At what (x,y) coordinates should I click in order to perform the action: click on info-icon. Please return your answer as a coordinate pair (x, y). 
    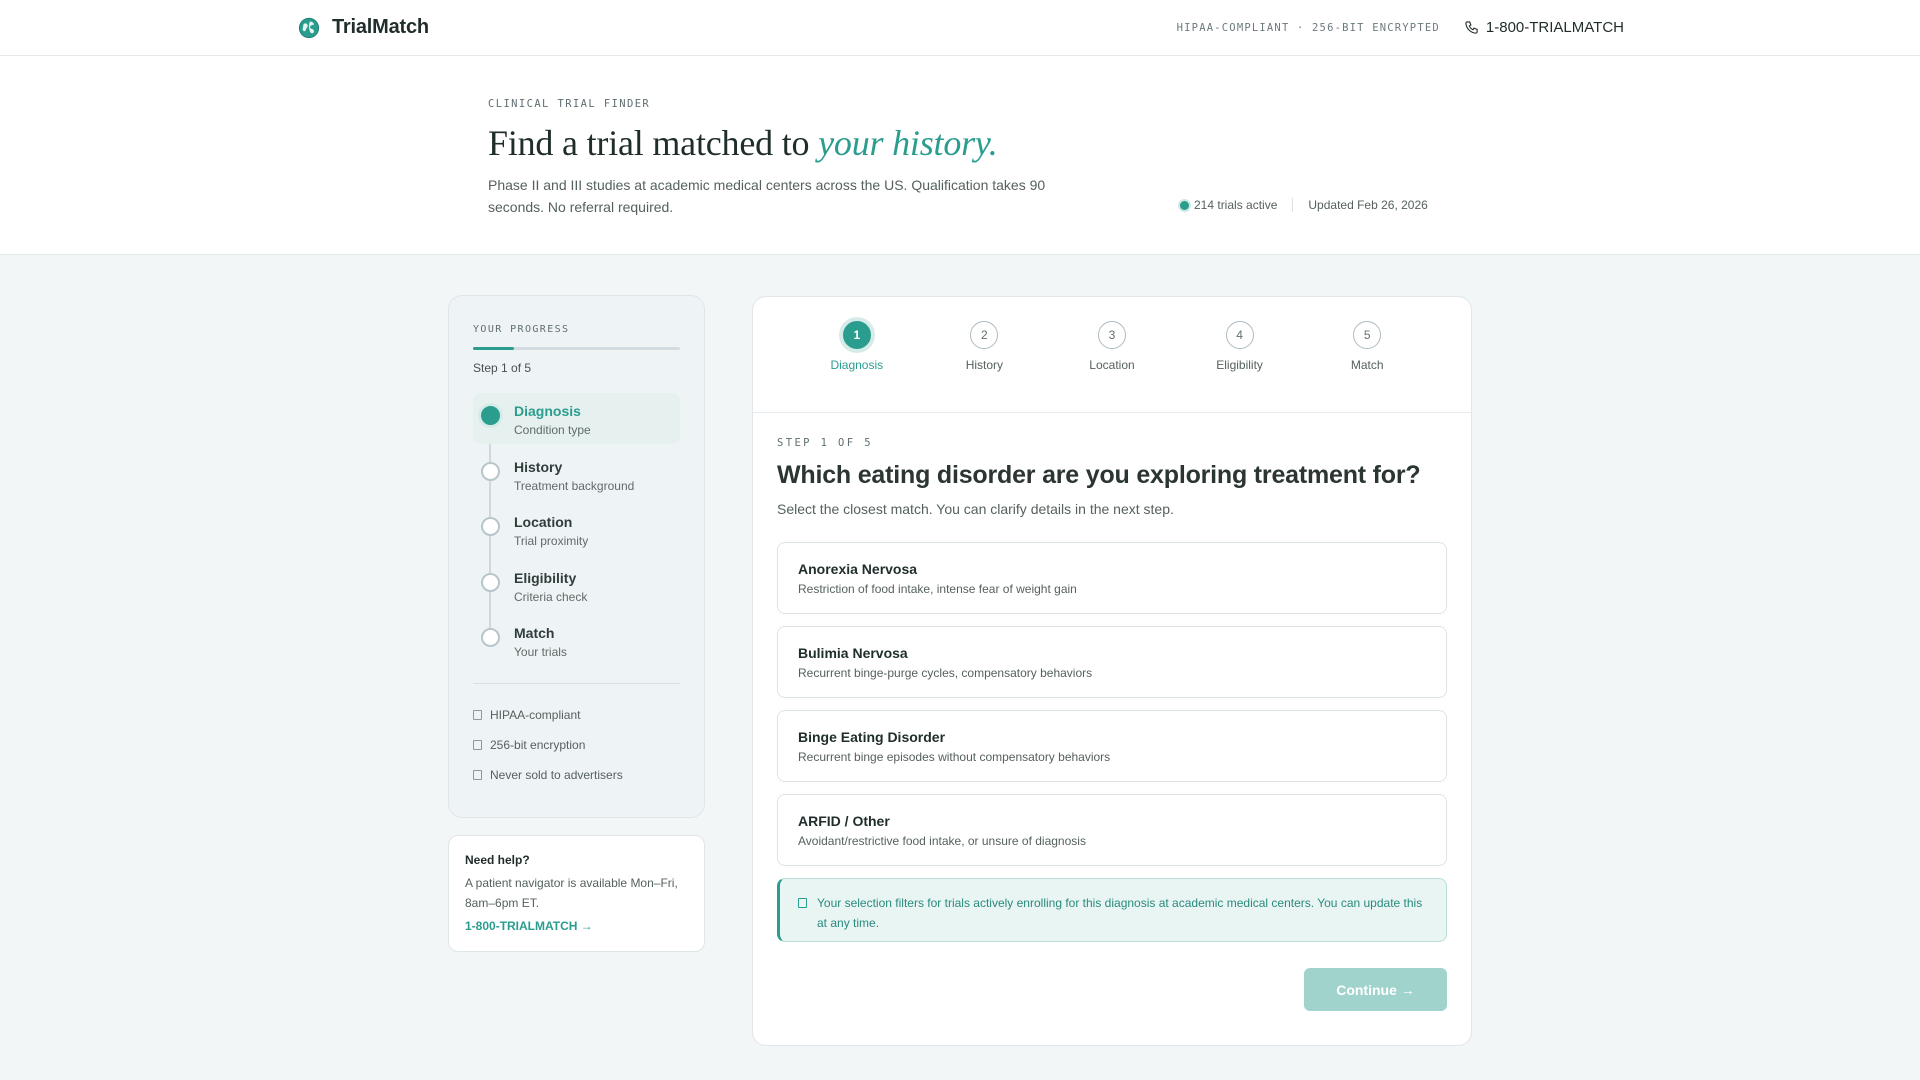
    Looking at the image, I should click on (802, 903).